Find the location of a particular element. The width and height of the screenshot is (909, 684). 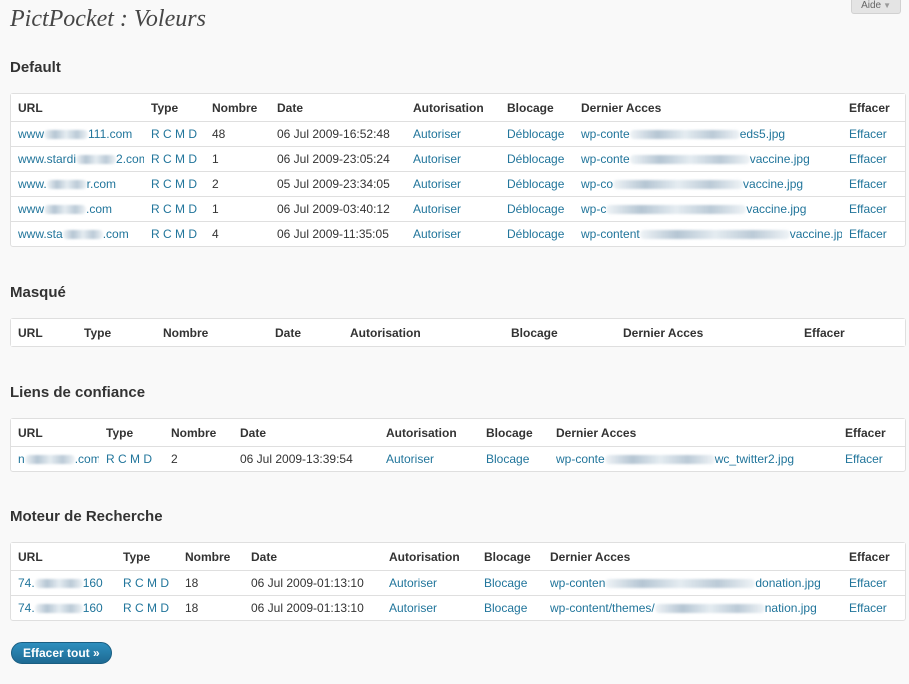

url-link: n .com is located at coordinates (58, 459).